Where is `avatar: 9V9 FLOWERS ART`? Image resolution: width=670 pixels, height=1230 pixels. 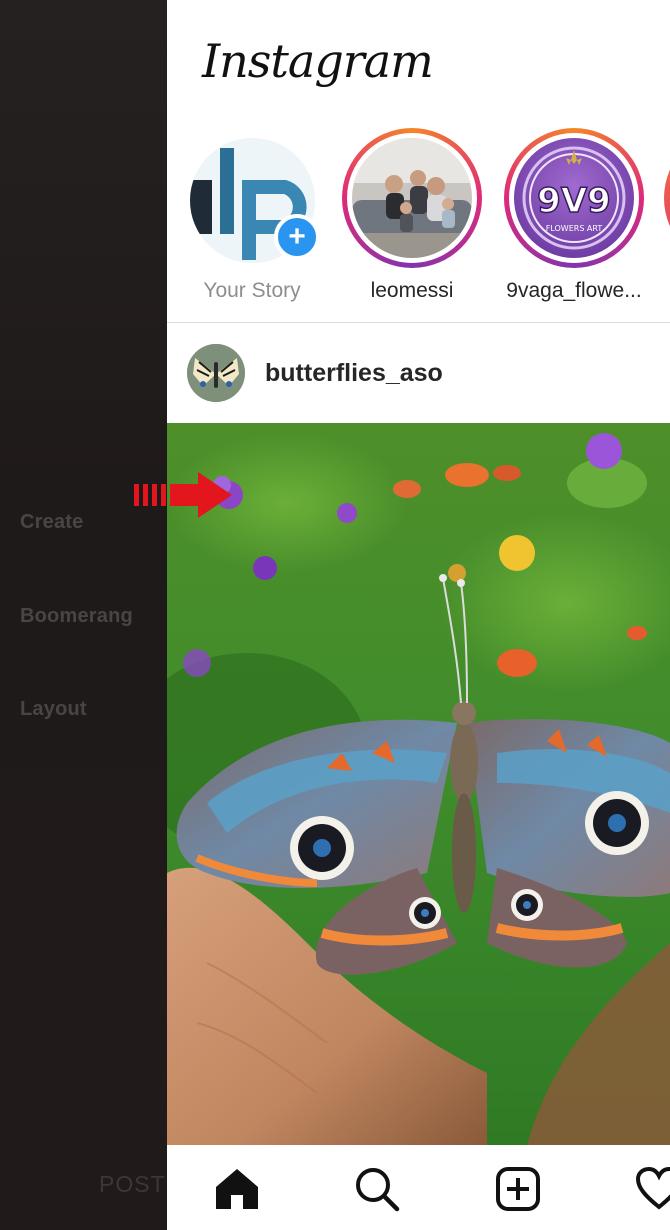 avatar: 9V9 FLOWERS ART is located at coordinates (574, 198).